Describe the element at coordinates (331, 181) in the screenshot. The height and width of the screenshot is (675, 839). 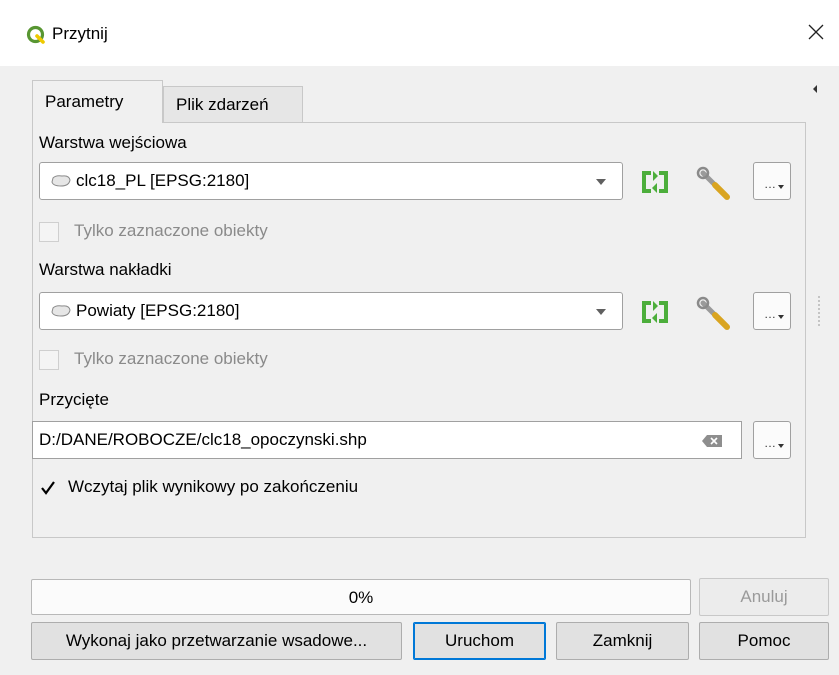
I see `input-layer-combo: clc18_PL [EPSG:2180]` at that location.